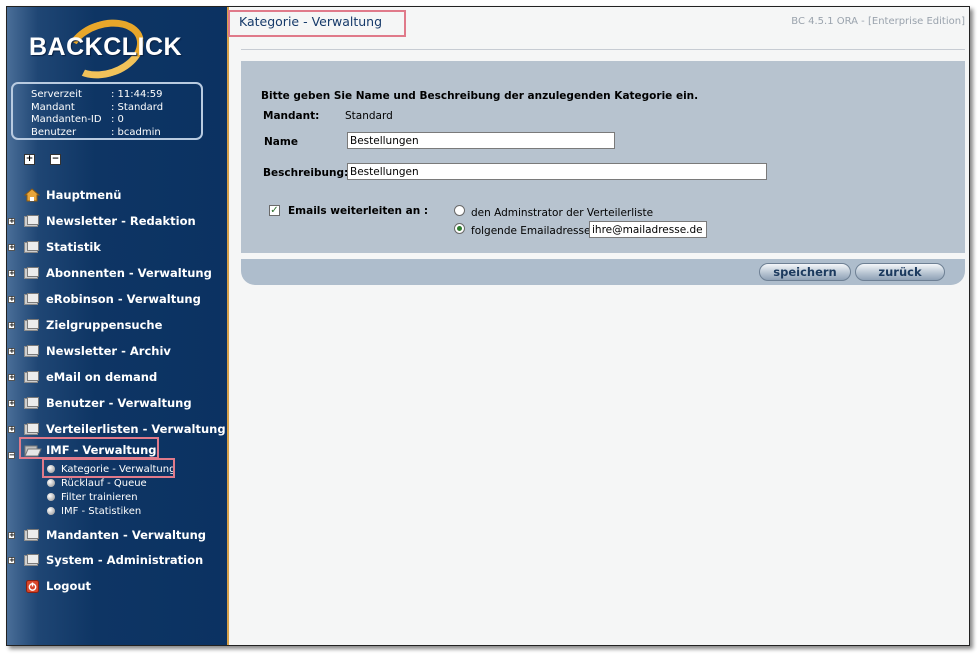  I want to click on menu-item-newsletter-archiv: + Newsletter - Archiv, so click(117, 351).